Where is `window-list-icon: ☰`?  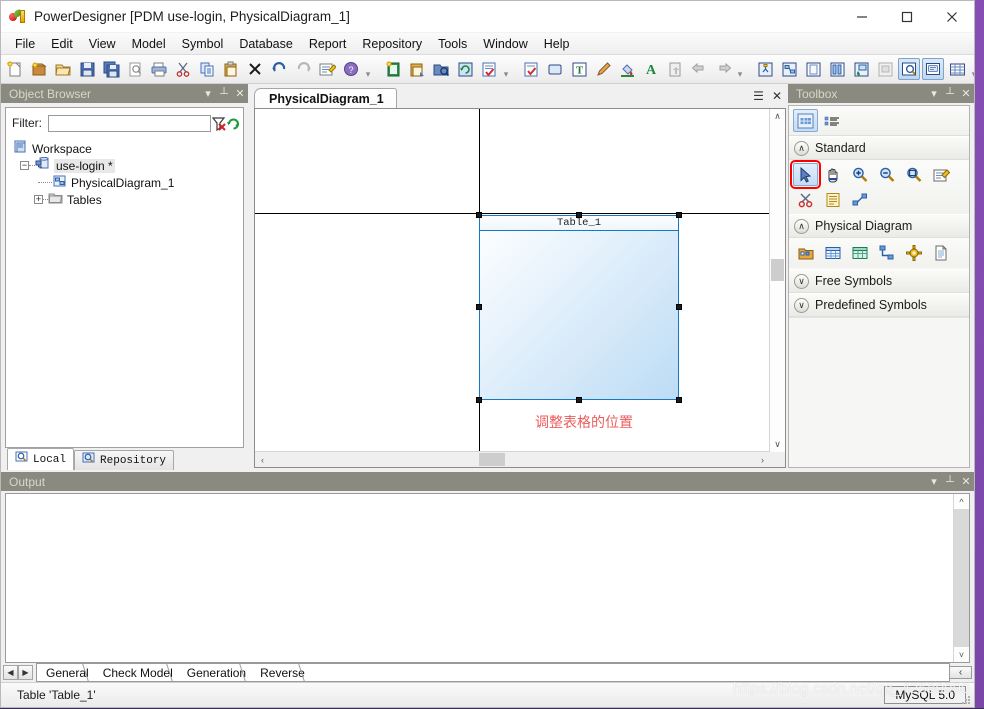 window-list-icon: ☰ is located at coordinates (758, 96).